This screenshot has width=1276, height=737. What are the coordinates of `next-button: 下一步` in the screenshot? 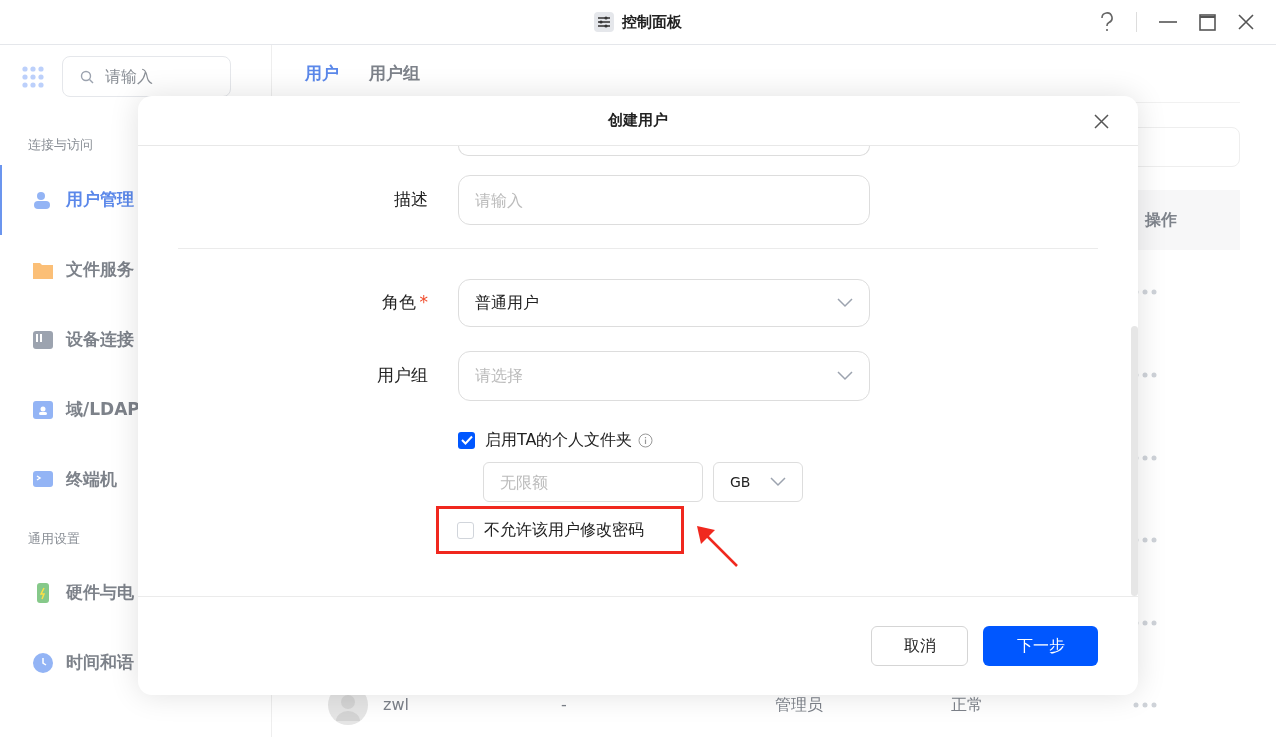 It's located at (1040, 646).